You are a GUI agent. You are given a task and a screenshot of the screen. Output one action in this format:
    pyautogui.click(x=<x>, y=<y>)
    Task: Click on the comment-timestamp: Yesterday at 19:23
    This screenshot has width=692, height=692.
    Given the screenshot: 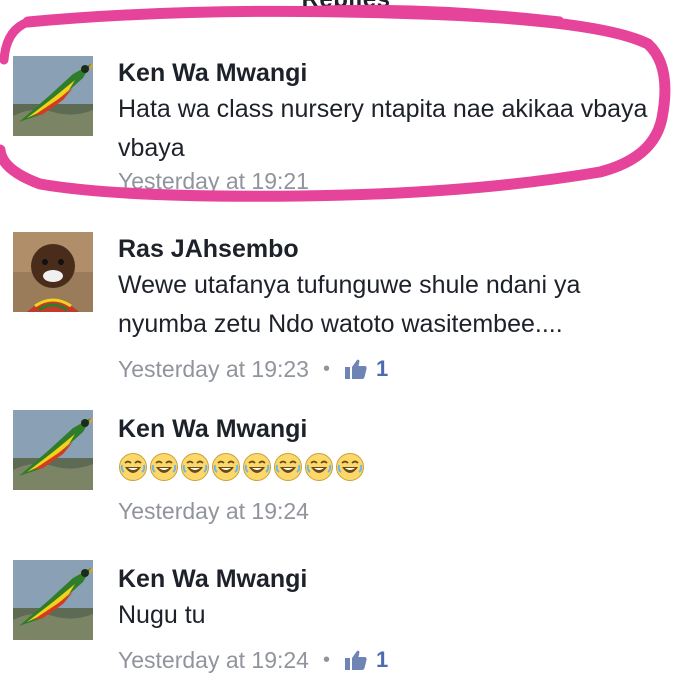 What is the action you would take?
    pyautogui.click(x=213, y=369)
    